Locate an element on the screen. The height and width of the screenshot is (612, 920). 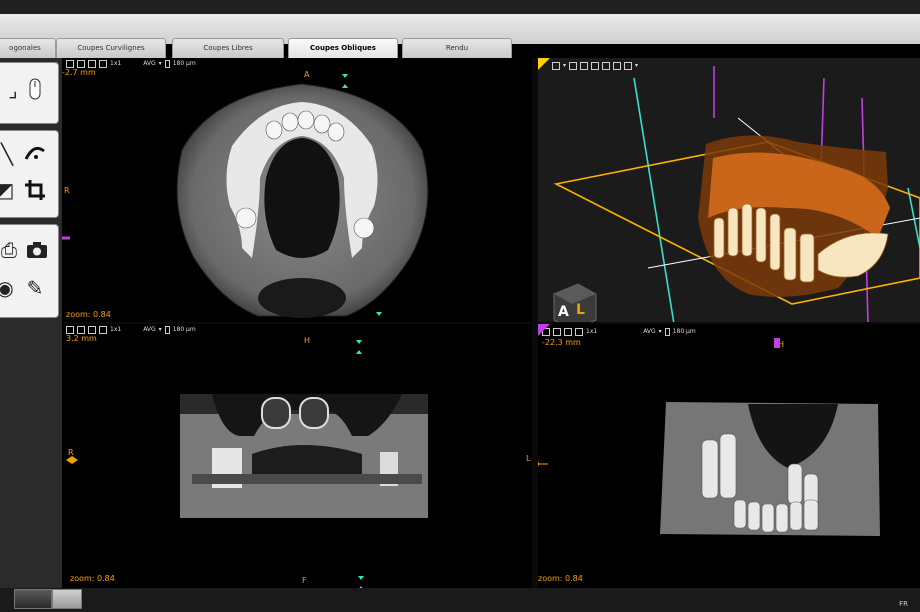
taskbar is located at coordinates (460, 600).